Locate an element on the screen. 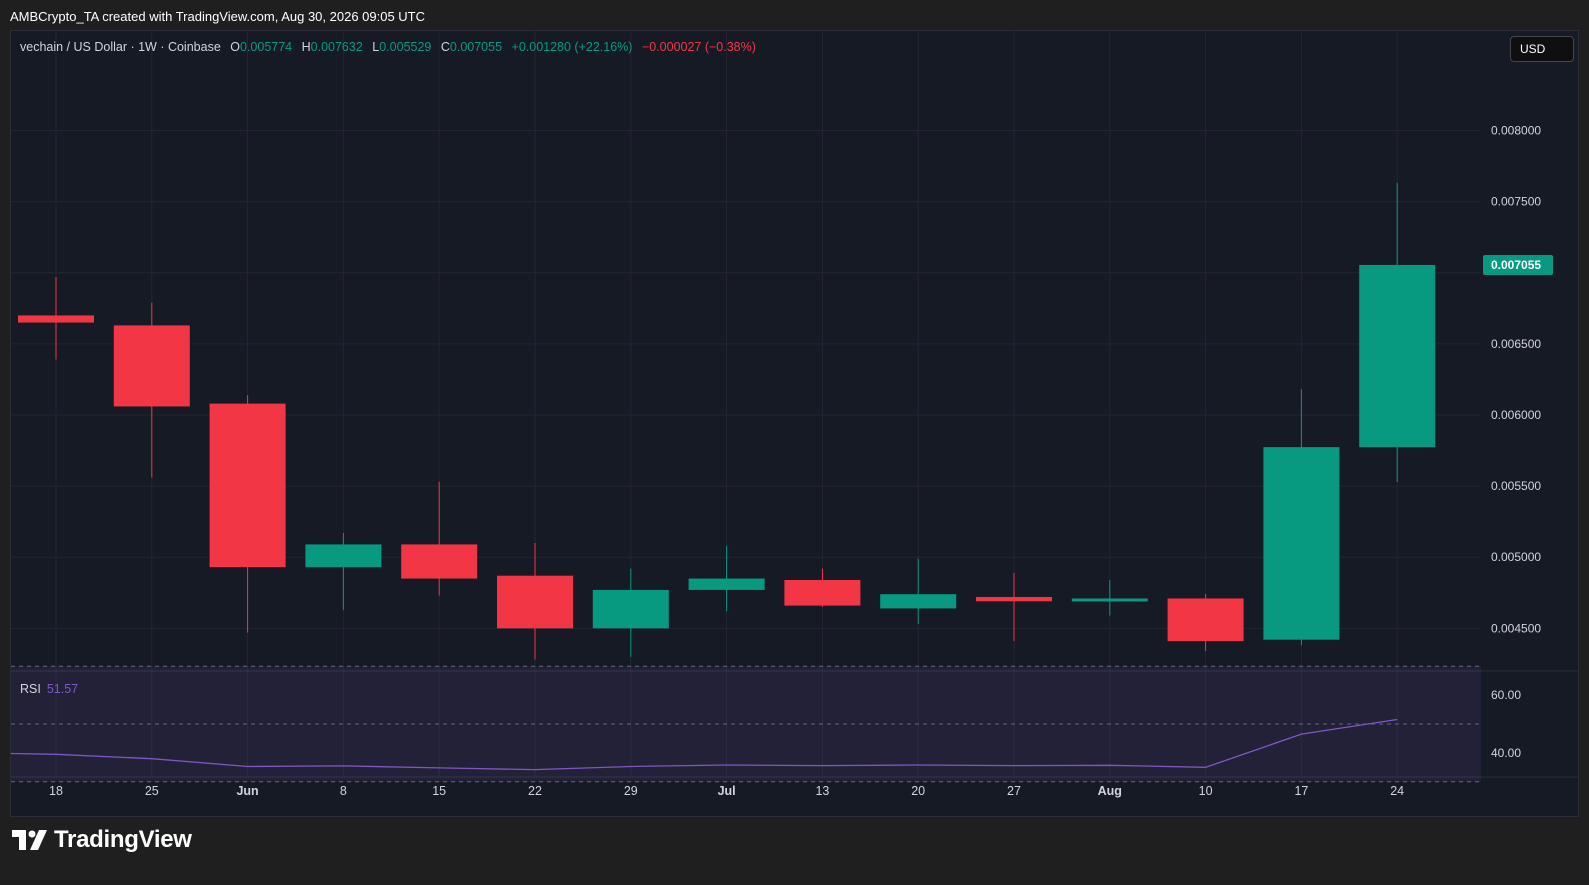 This screenshot has width=1589, height=885. change-value: +0.001280 (+22.16%) is located at coordinates (572, 47).